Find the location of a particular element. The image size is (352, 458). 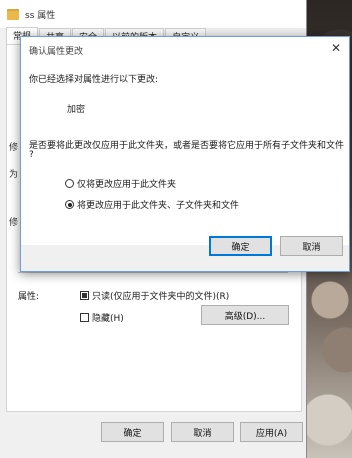

readonly-checkbox: 只读(仅应用于文件夹中的文件)(R) is located at coordinates (154, 295).